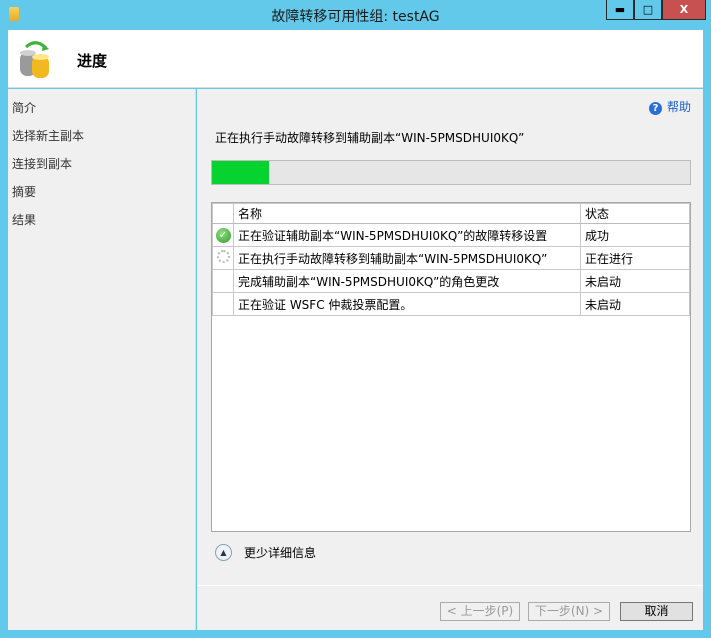  I want to click on table-row: ✓ 正在验证辅助副本“WIN-5PMSDHUI0KQ”的故障转移设置 成功, so click(451, 235).